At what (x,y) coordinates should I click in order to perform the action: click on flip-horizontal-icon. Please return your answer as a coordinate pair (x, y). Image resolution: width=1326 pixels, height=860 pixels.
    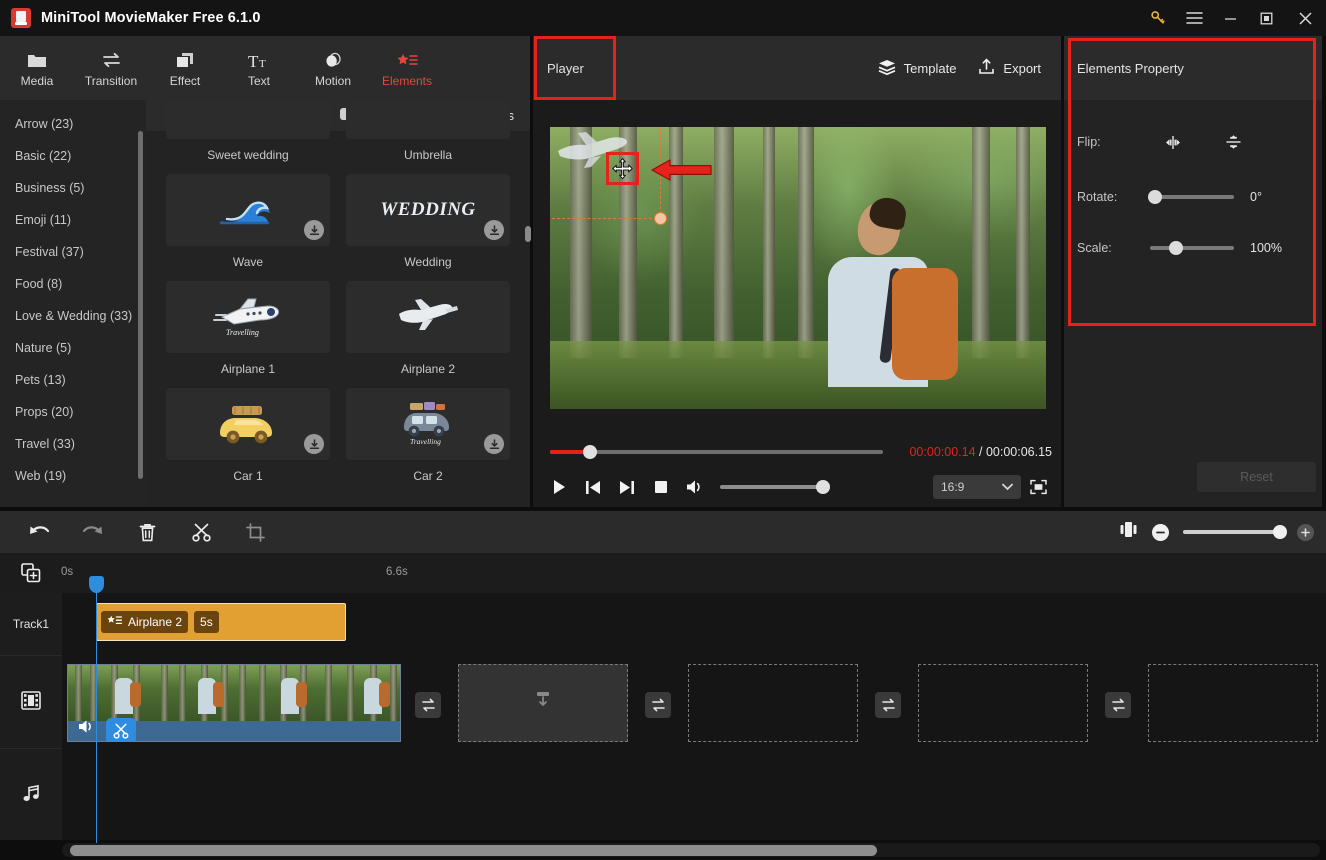
    Looking at the image, I should click on (1173, 142).